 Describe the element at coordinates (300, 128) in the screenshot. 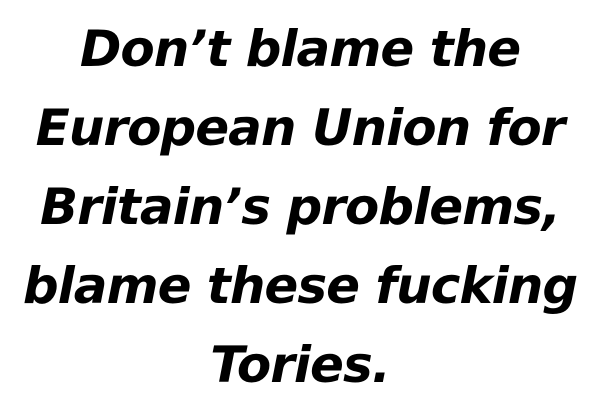

I see `message-line-2: European Union for` at that location.